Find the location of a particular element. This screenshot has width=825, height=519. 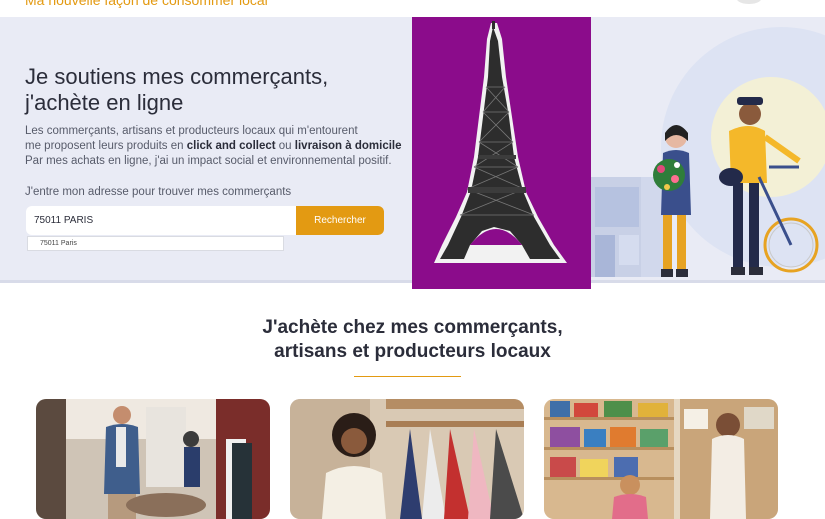

address-search-input is located at coordinates (162, 220).